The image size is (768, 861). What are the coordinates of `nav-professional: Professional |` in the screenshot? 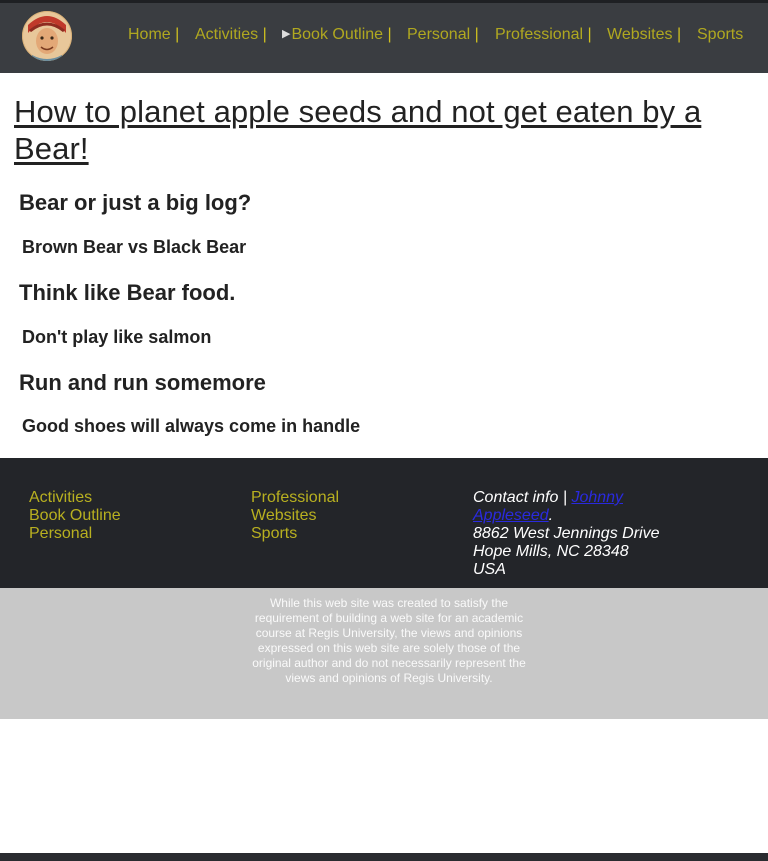 It's located at (543, 35).